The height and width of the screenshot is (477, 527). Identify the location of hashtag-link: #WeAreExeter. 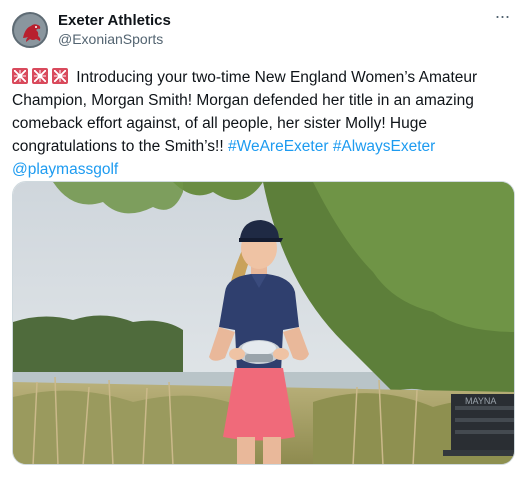
(278, 146).